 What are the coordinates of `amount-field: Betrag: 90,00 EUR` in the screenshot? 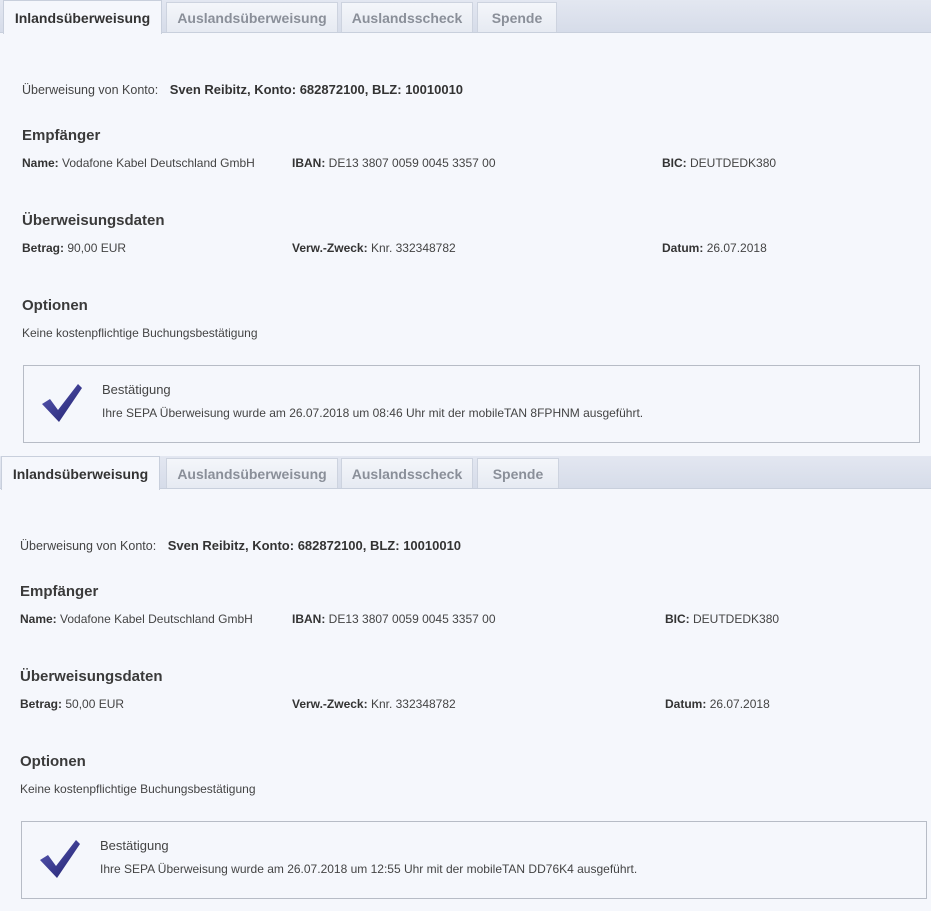 It's located at (74, 248).